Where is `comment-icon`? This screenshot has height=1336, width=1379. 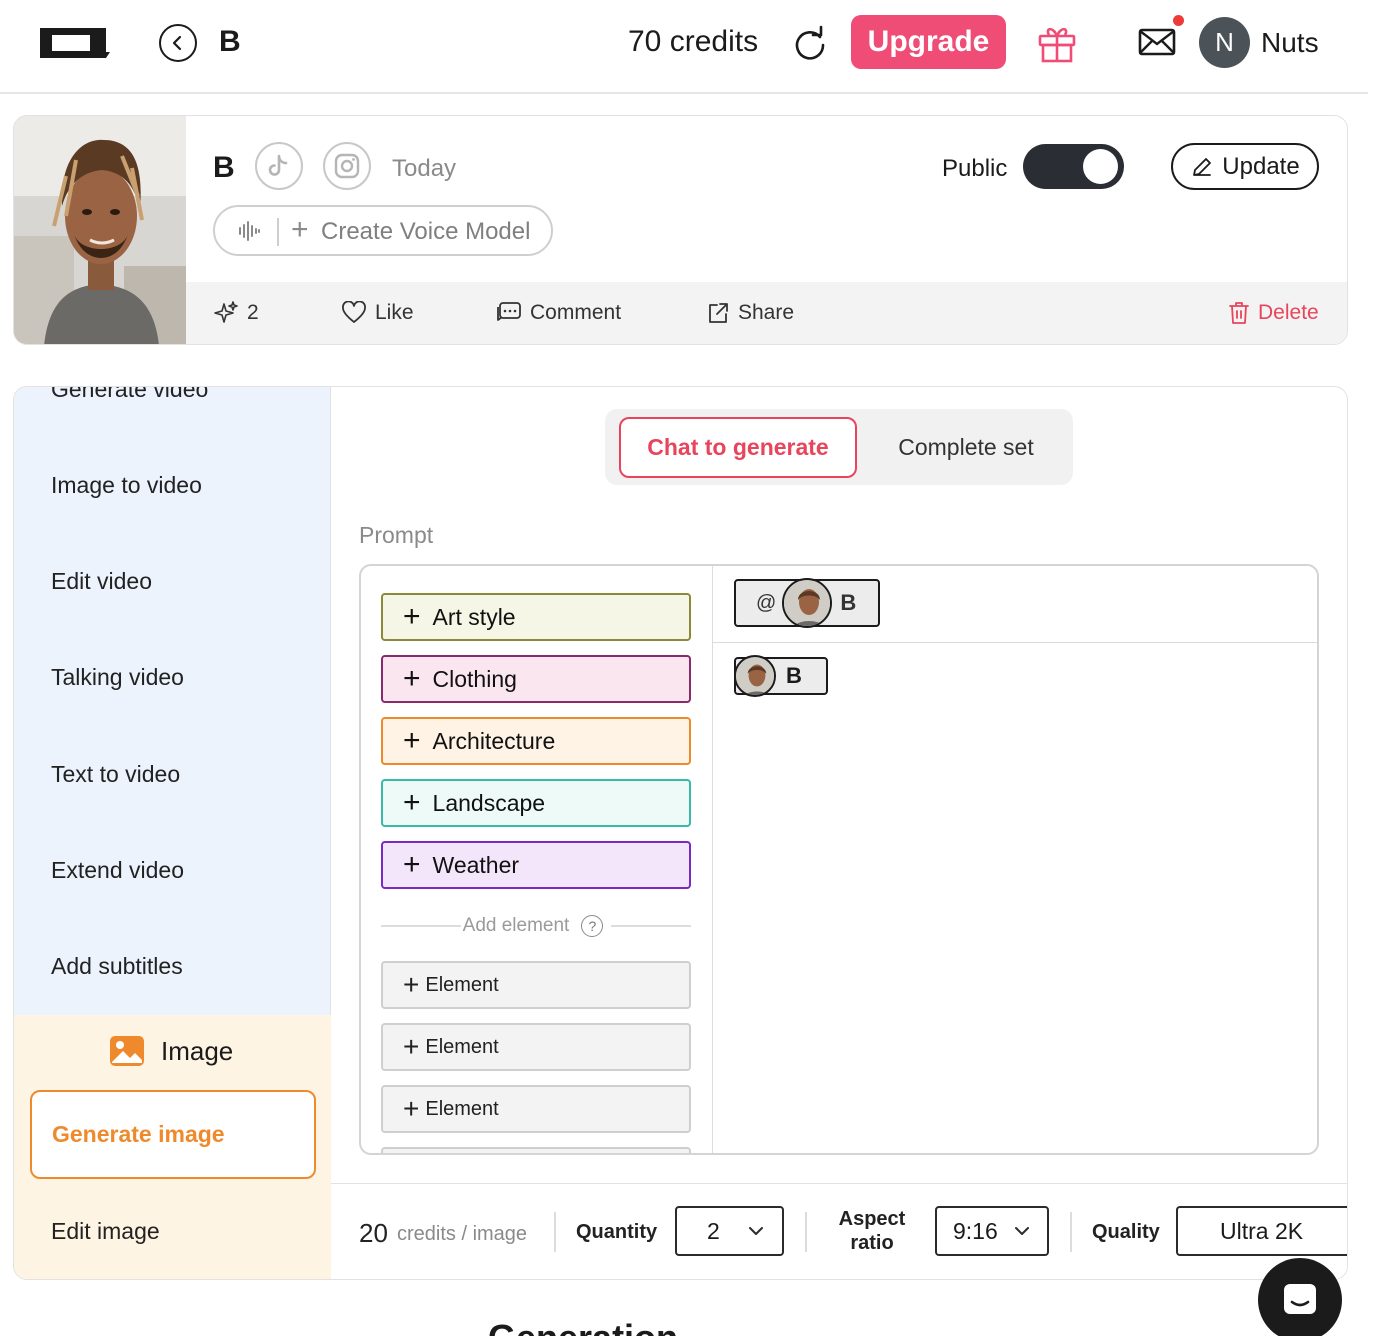 comment-icon is located at coordinates (509, 311).